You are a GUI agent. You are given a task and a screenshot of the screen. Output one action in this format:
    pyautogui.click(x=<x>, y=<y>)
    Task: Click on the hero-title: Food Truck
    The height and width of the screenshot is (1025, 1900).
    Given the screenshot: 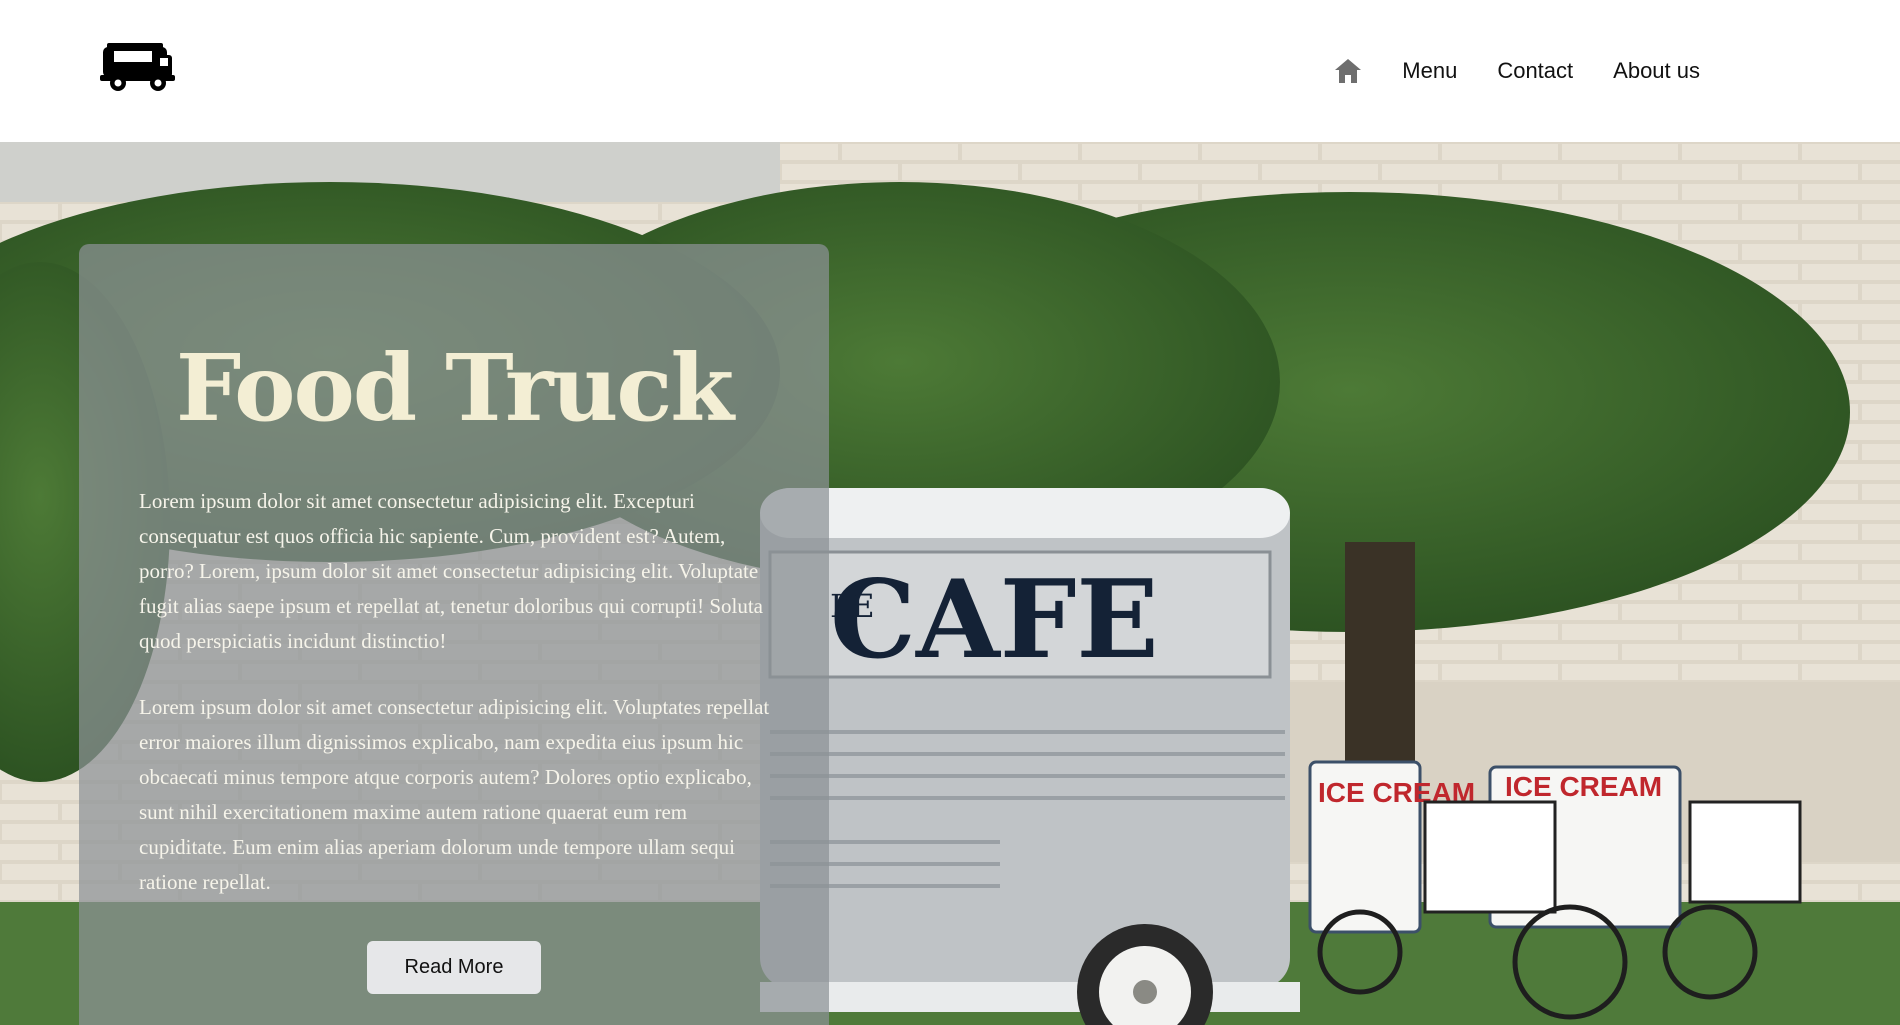 What is the action you would take?
    pyautogui.click(x=454, y=388)
    